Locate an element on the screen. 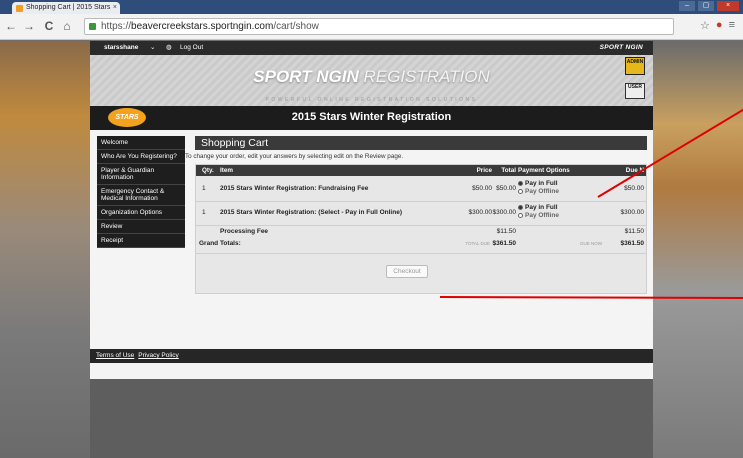 This screenshot has width=743, height=458. row-price: $300.00 is located at coordinates (480, 212).